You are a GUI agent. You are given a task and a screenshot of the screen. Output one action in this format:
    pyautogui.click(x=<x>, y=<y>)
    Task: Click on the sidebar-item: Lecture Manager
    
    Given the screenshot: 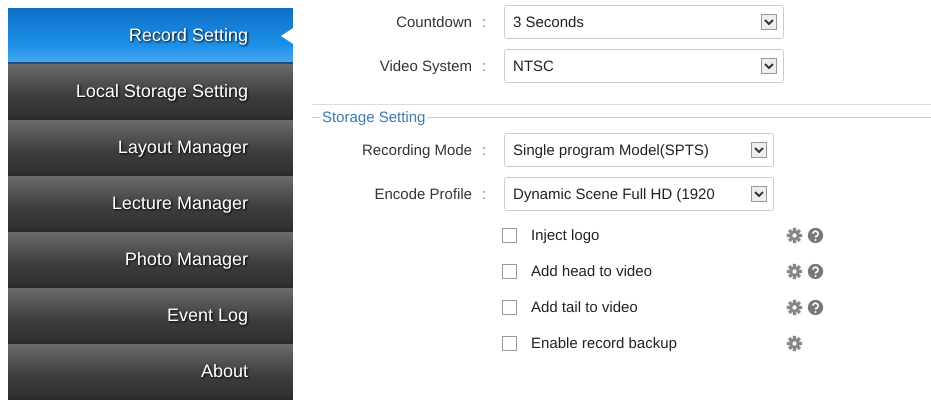 What is the action you would take?
    pyautogui.click(x=150, y=204)
    